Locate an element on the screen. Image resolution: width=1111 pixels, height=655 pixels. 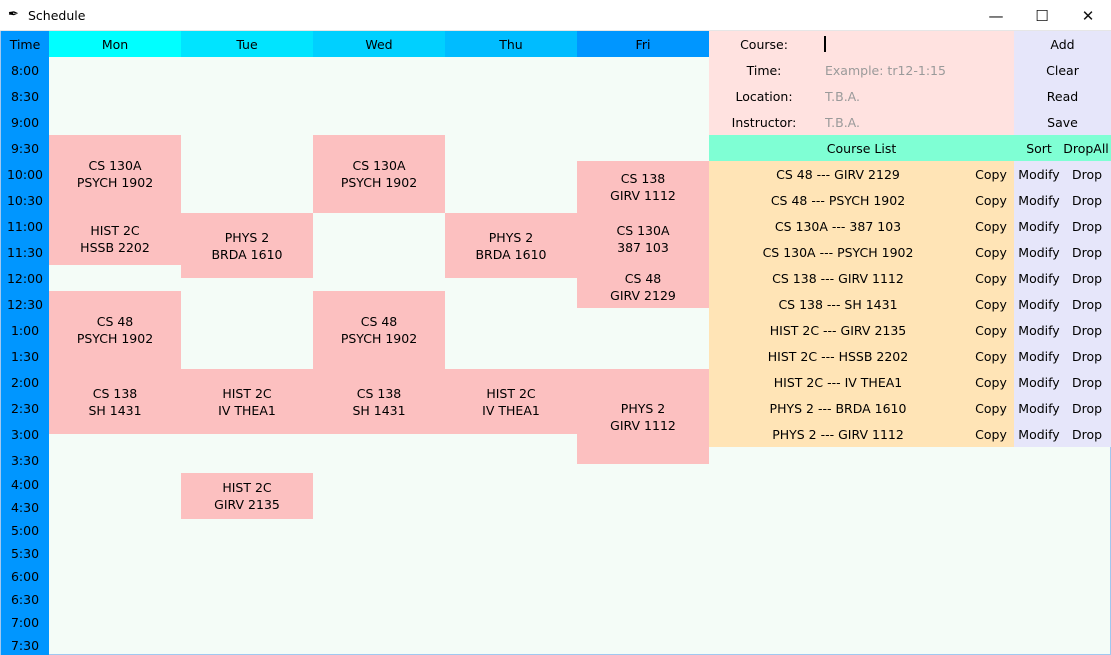
course-block: PHYS 2 GIRV 1112 is located at coordinates (643, 417).